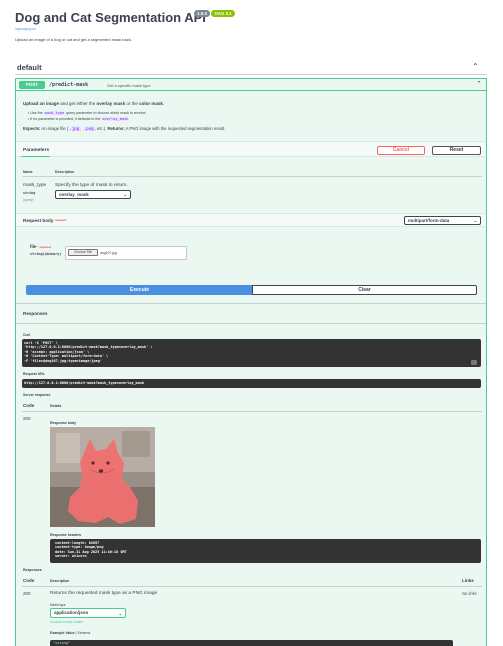  What do you see at coordinates (29, 405) in the screenshot?
I see `col-code: Code` at bounding box center [29, 405].